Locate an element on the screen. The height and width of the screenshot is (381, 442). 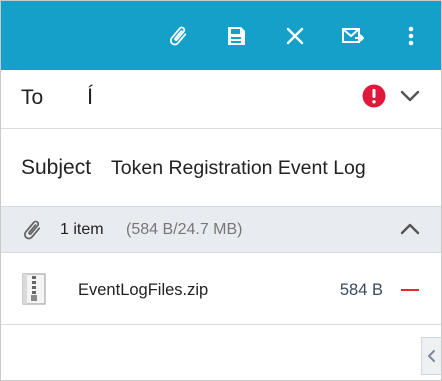
more-options-button is located at coordinates (411, 36).